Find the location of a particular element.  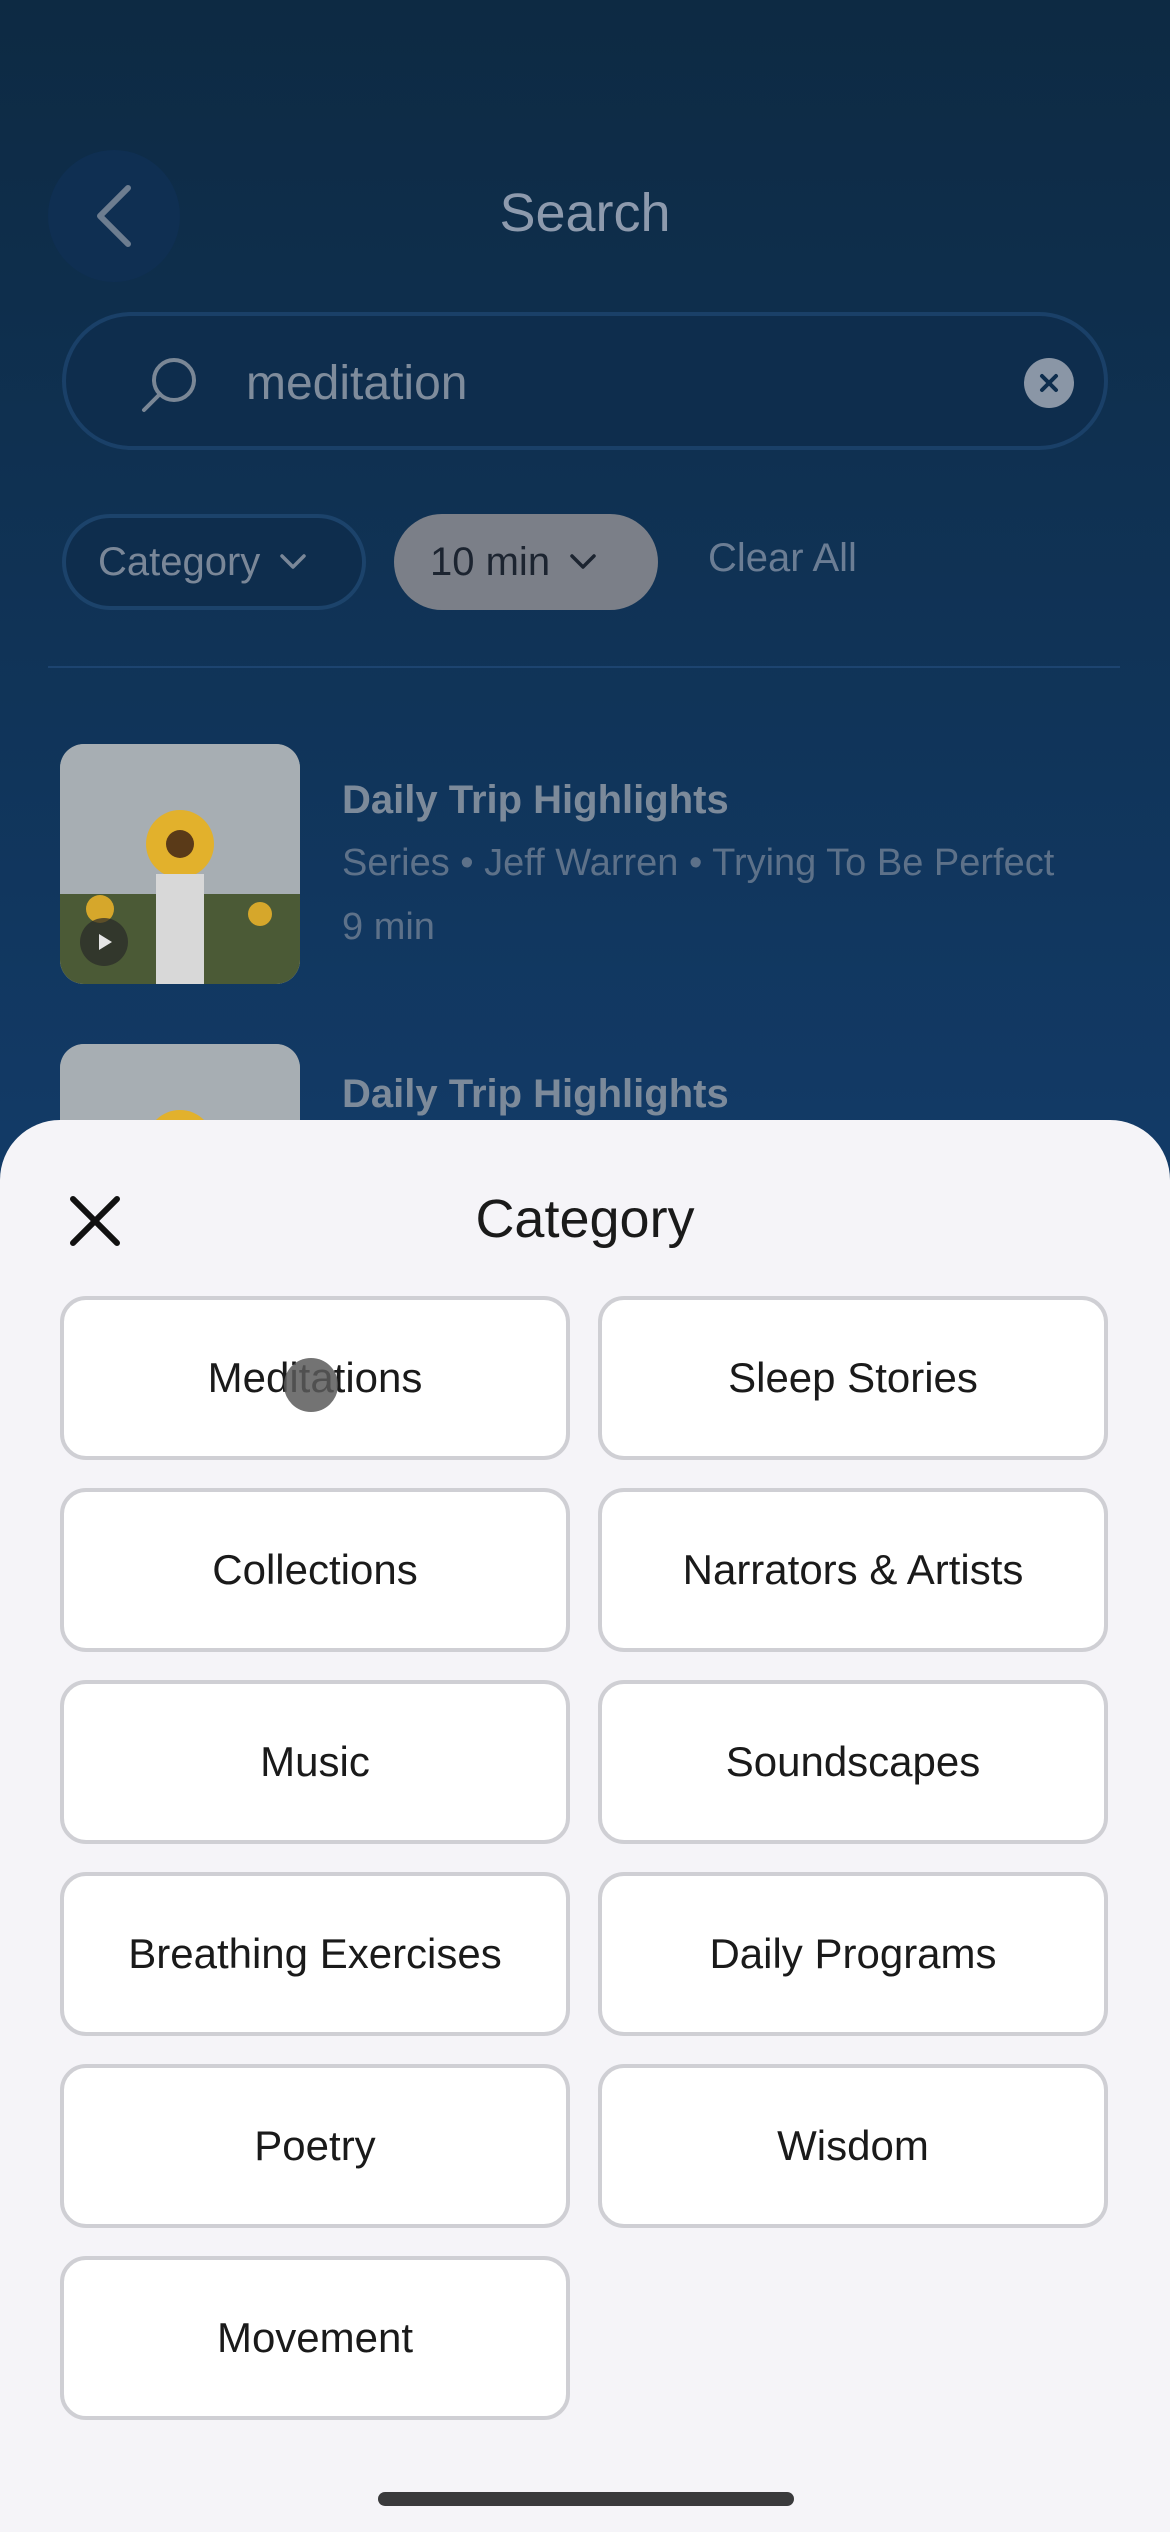

result-duration: 9 min is located at coordinates (388, 927).